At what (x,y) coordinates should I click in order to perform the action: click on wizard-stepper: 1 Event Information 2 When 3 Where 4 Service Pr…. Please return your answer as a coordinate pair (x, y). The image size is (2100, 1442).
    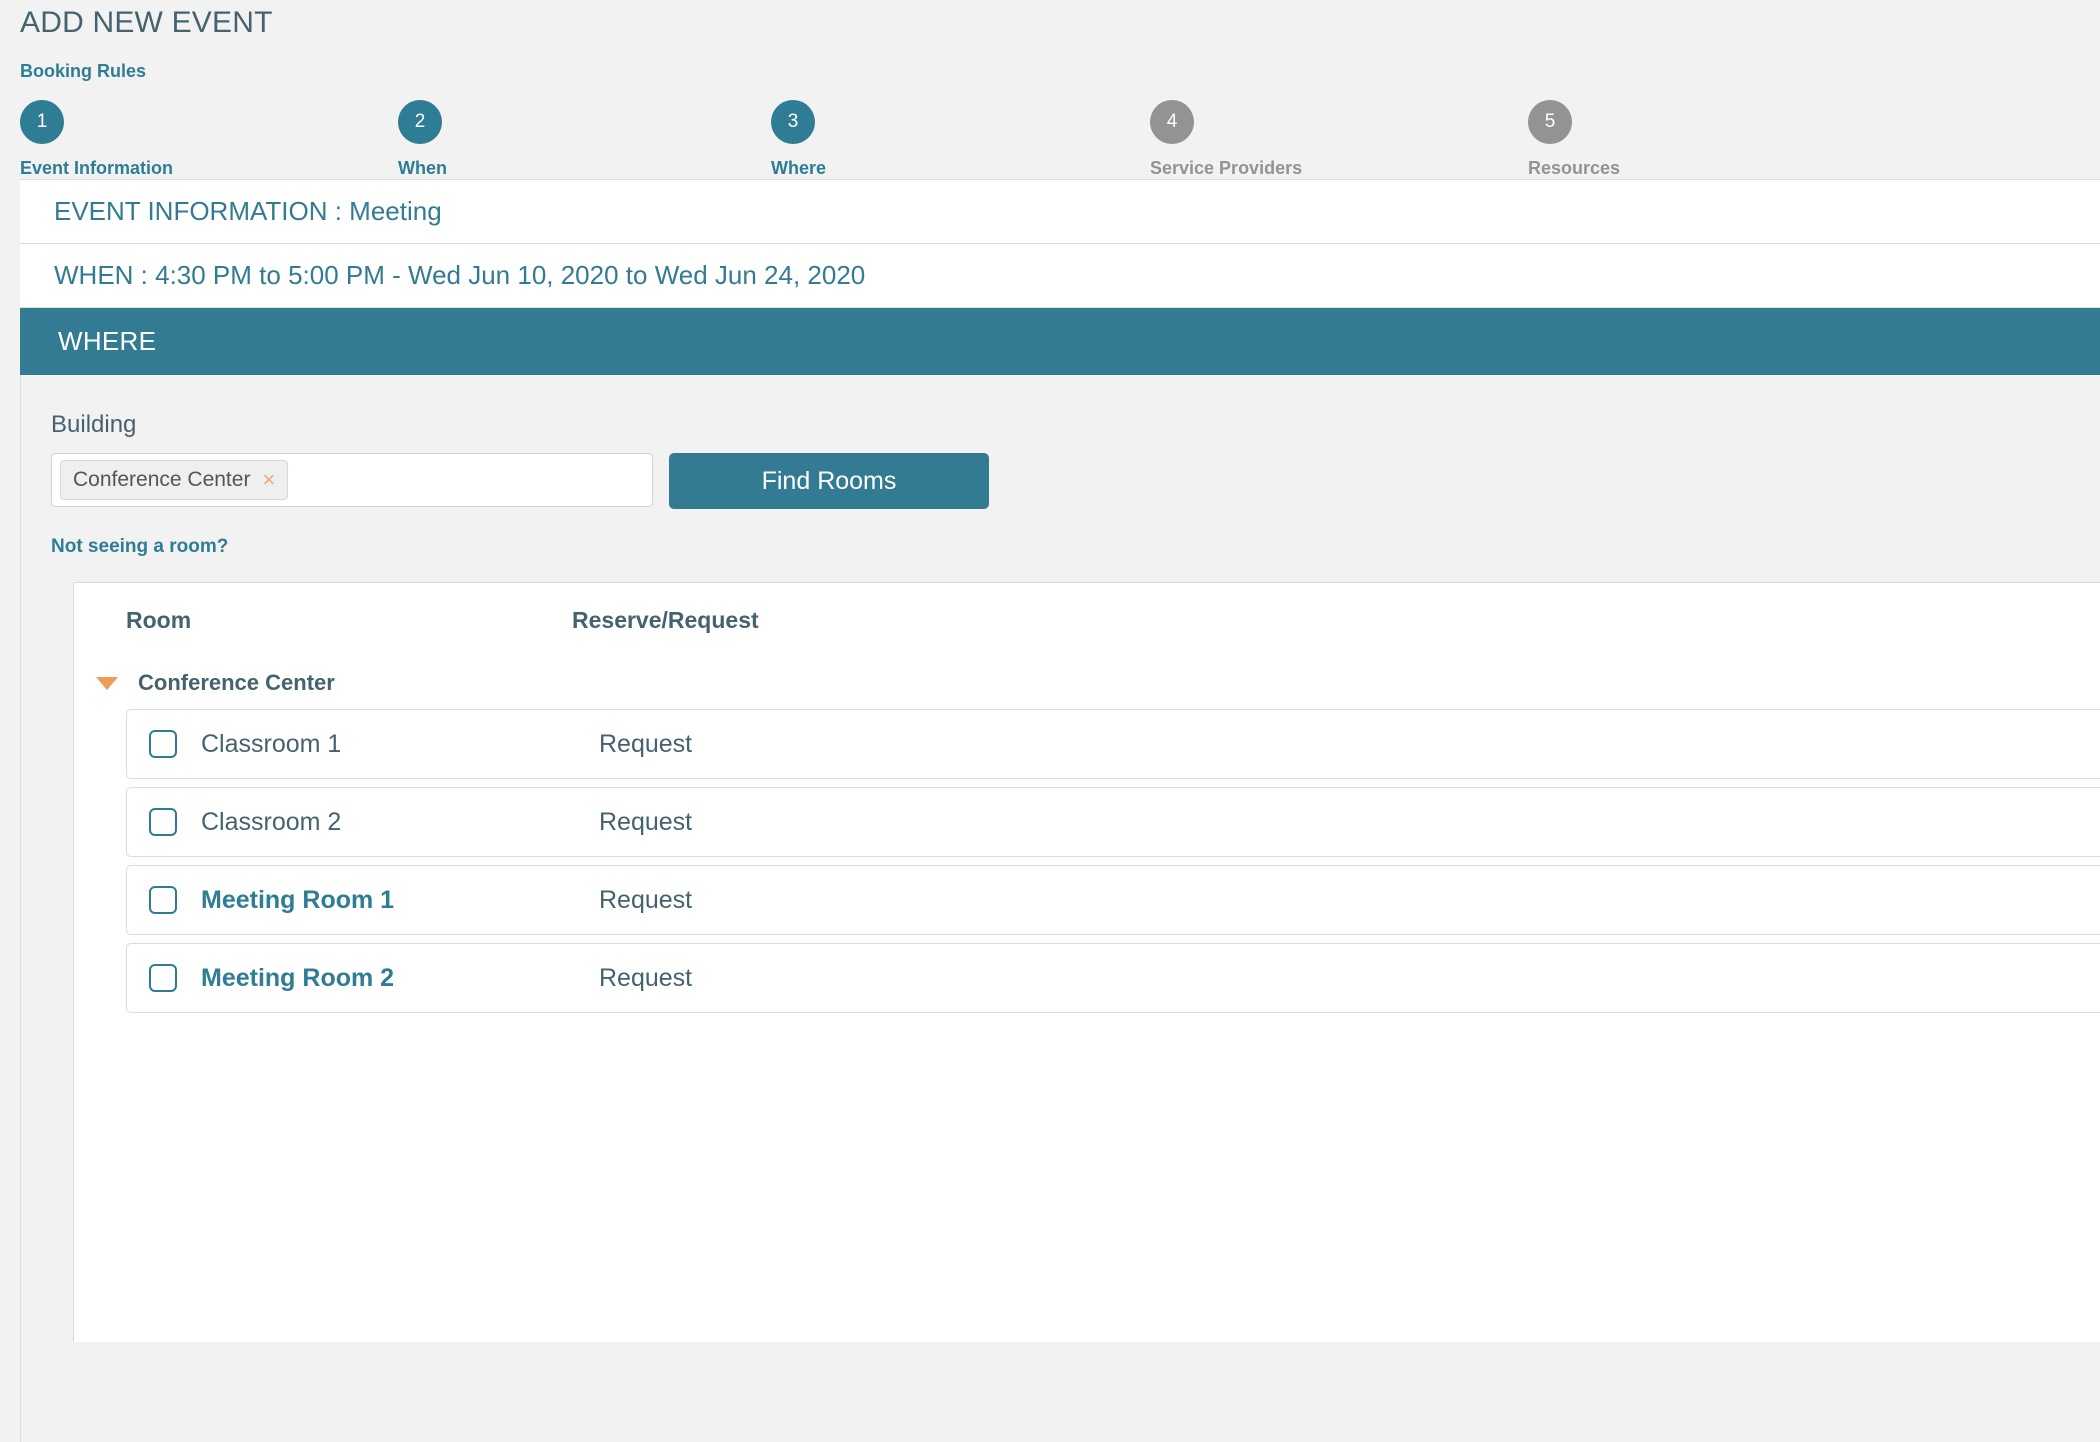
    Looking at the image, I should click on (1050, 141).